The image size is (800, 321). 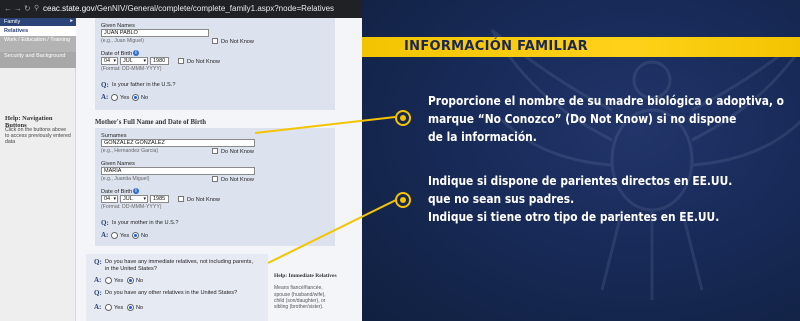 I want to click on sidebar-item-relatives: Relatives, so click(x=38, y=31).